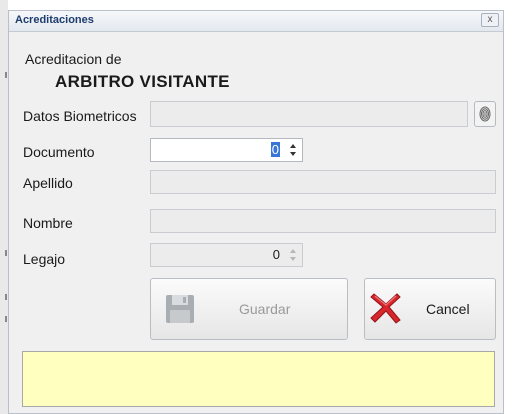 The height and width of the screenshot is (414, 512). I want to click on title-bar: Acreditaciones x, so click(256, 21).